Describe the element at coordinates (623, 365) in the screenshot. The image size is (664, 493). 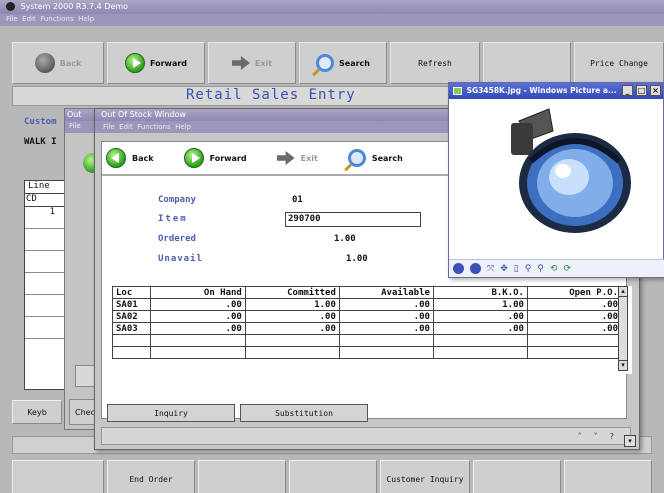
I see `scroll-down-arrow: ▾` at that location.